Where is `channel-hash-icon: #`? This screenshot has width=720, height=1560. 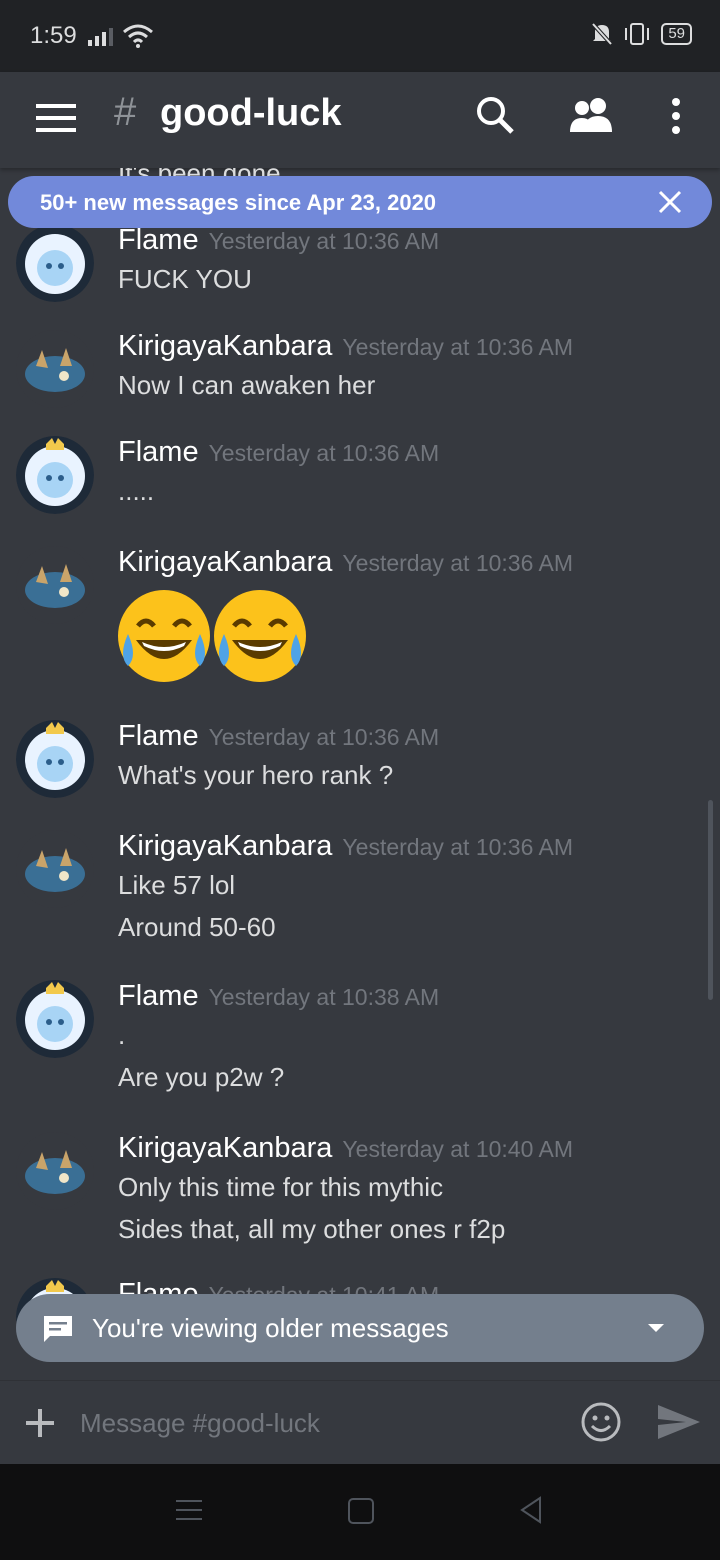
channel-hash-icon: # is located at coordinates (125, 112).